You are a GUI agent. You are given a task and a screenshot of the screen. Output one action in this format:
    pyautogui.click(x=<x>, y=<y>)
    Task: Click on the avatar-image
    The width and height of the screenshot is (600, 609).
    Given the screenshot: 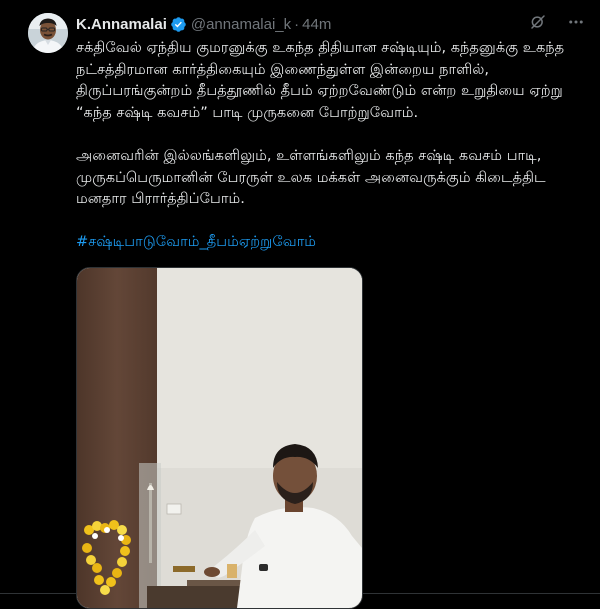 What is the action you would take?
    pyautogui.click(x=48, y=33)
    